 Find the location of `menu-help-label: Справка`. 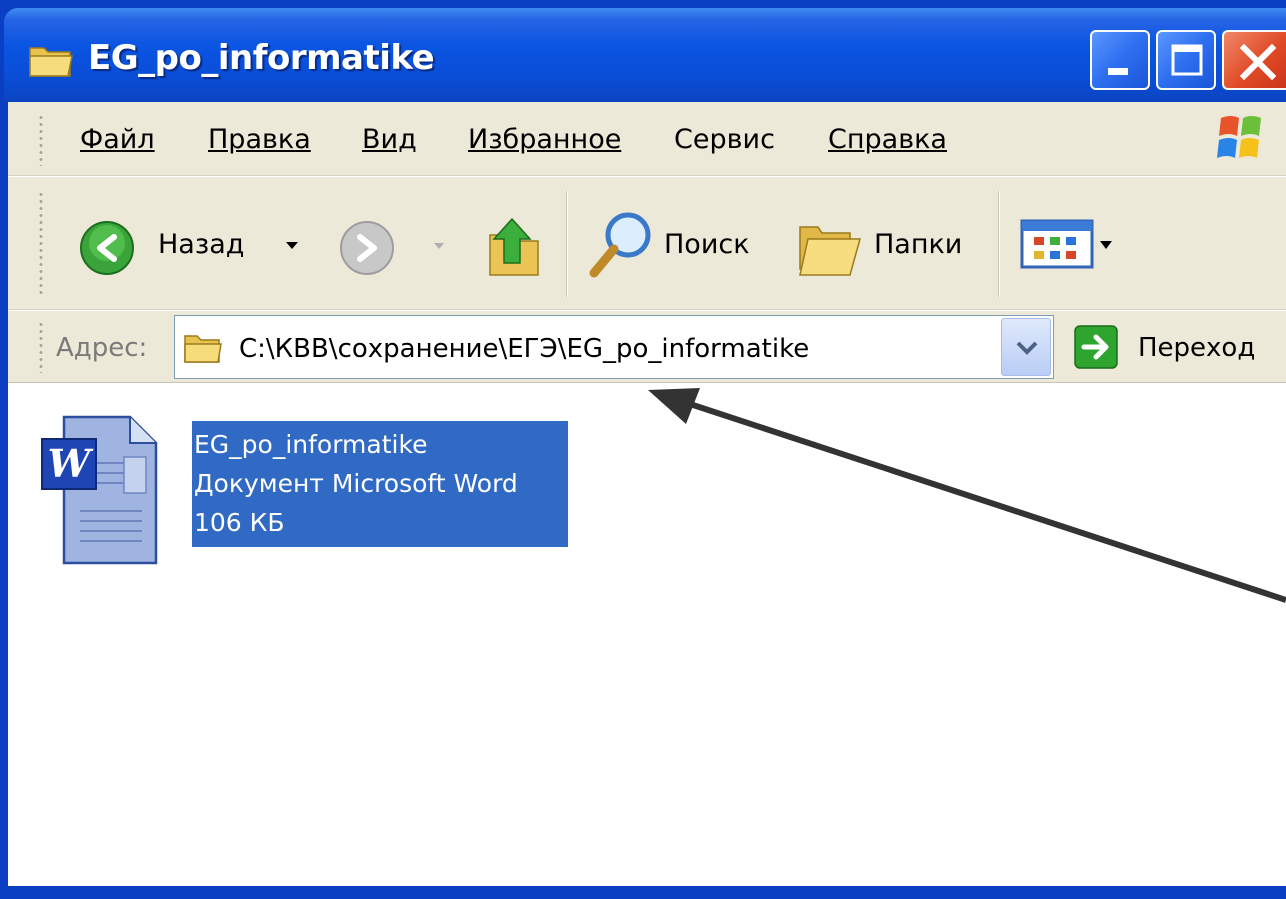

menu-help-label: Справка is located at coordinates (887, 139).